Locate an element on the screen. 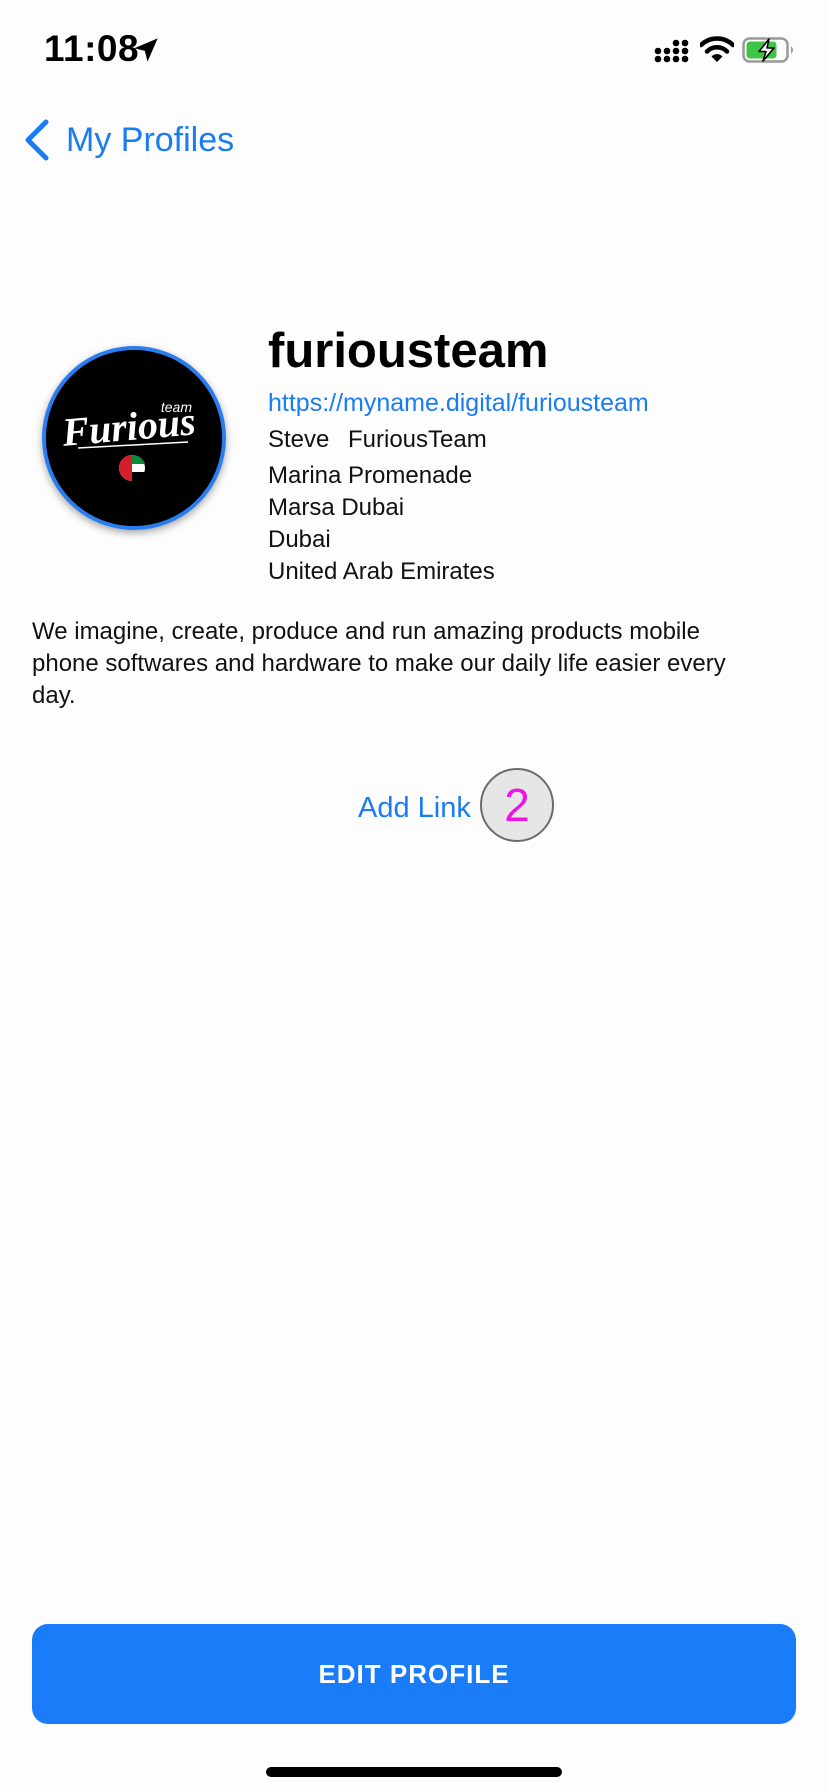  status-time: 11:08 is located at coordinates (92, 48).